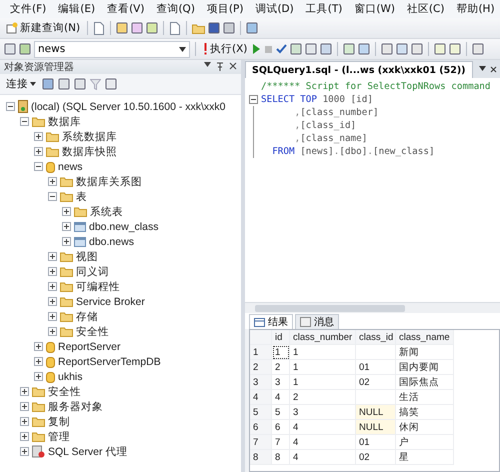 The width and height of the screenshot is (500, 472). What do you see at coordinates (98, 287) in the screenshot?
I see `tree-item: 可编程性` at bounding box center [98, 287].